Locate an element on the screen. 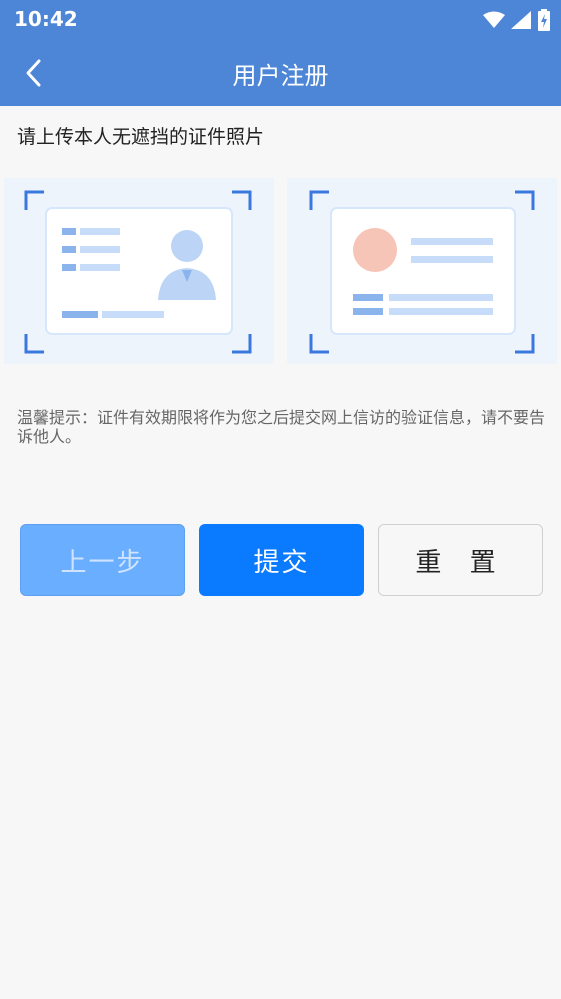 This screenshot has width=561, height=999. status-icons is located at coordinates (517, 20).